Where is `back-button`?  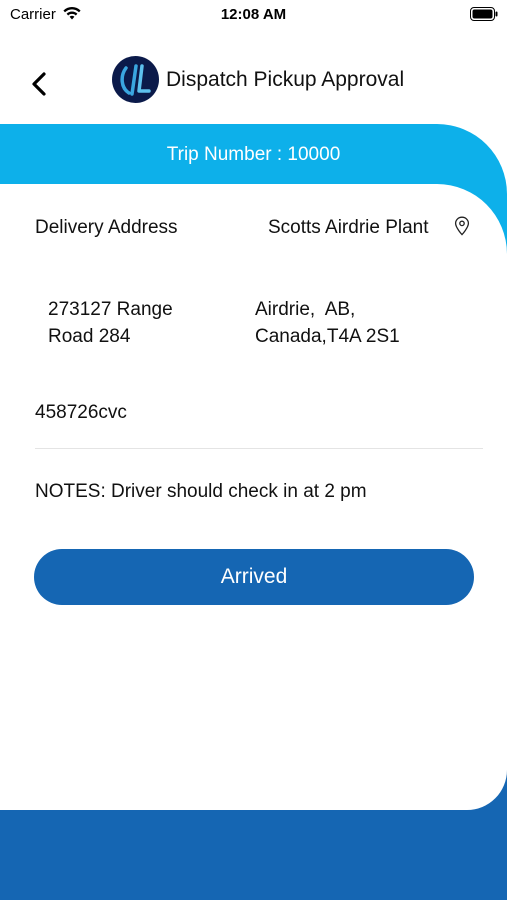 back-button is located at coordinates (39, 84).